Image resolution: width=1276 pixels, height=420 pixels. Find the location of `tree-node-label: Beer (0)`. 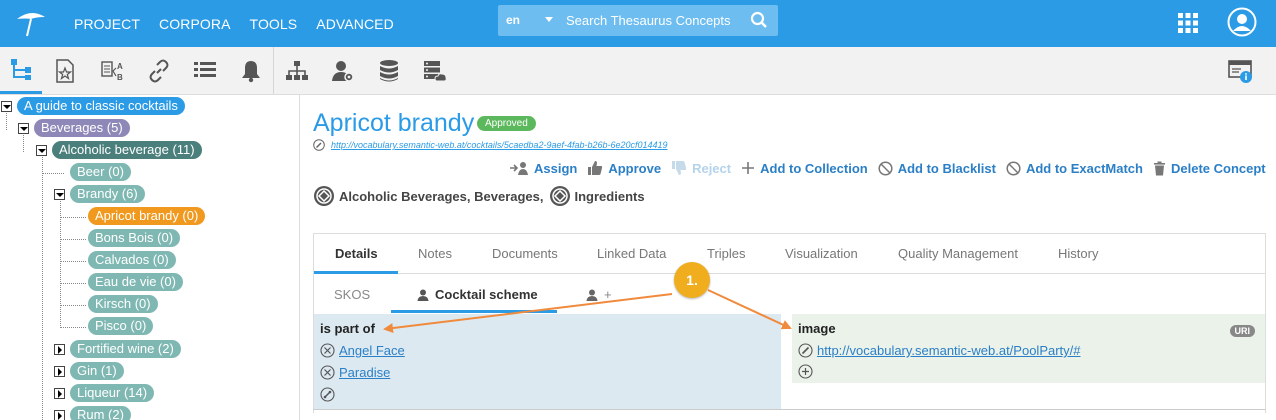

tree-node-label: Beer (0) is located at coordinates (100, 172).